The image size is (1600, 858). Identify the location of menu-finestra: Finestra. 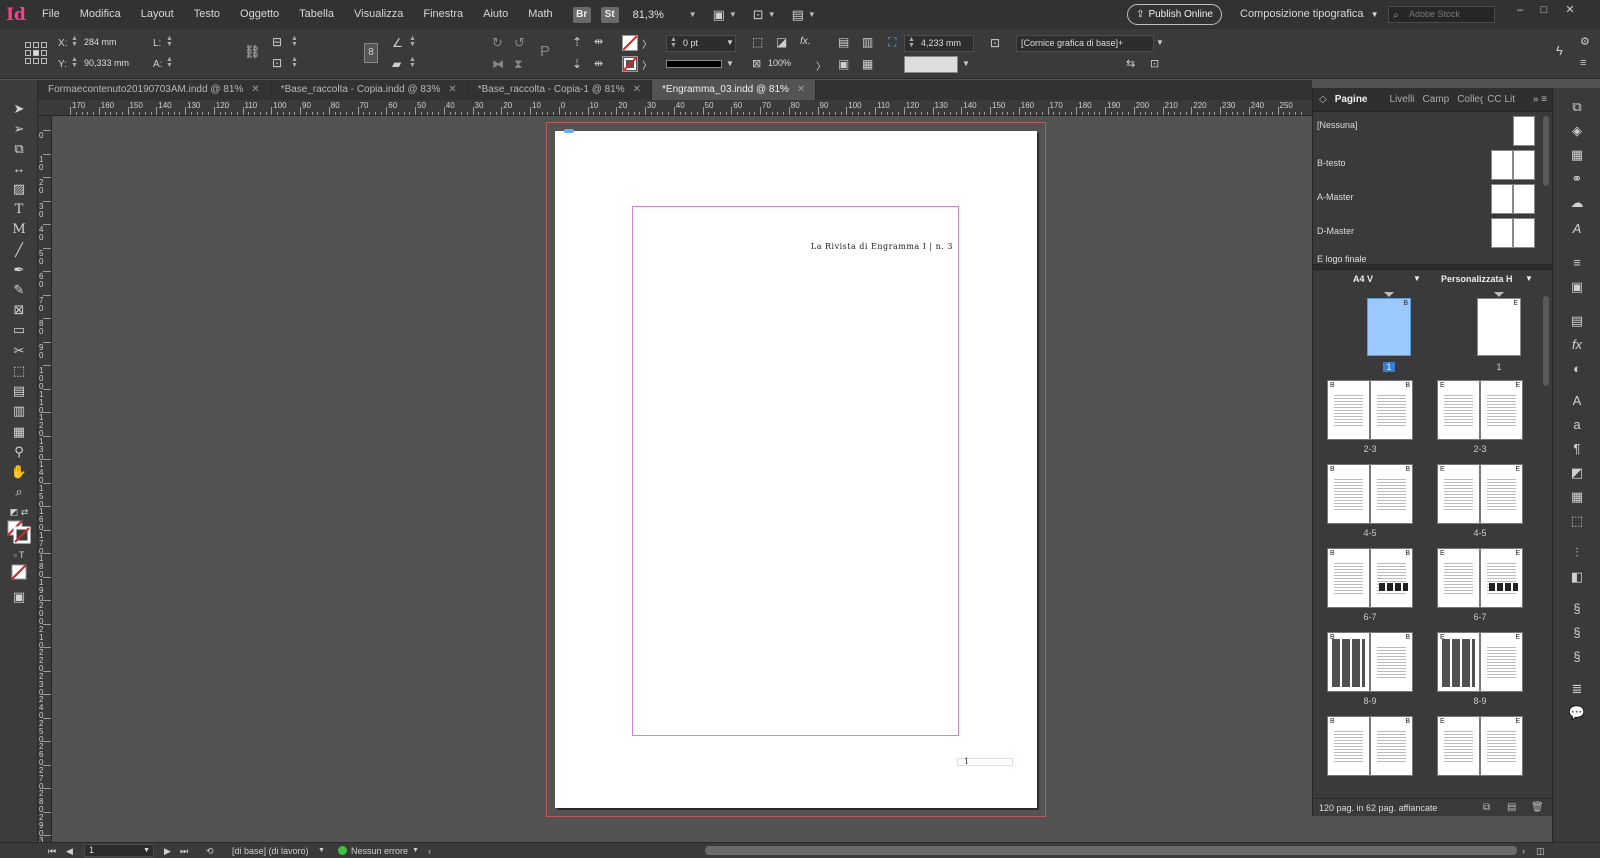
(443, 14).